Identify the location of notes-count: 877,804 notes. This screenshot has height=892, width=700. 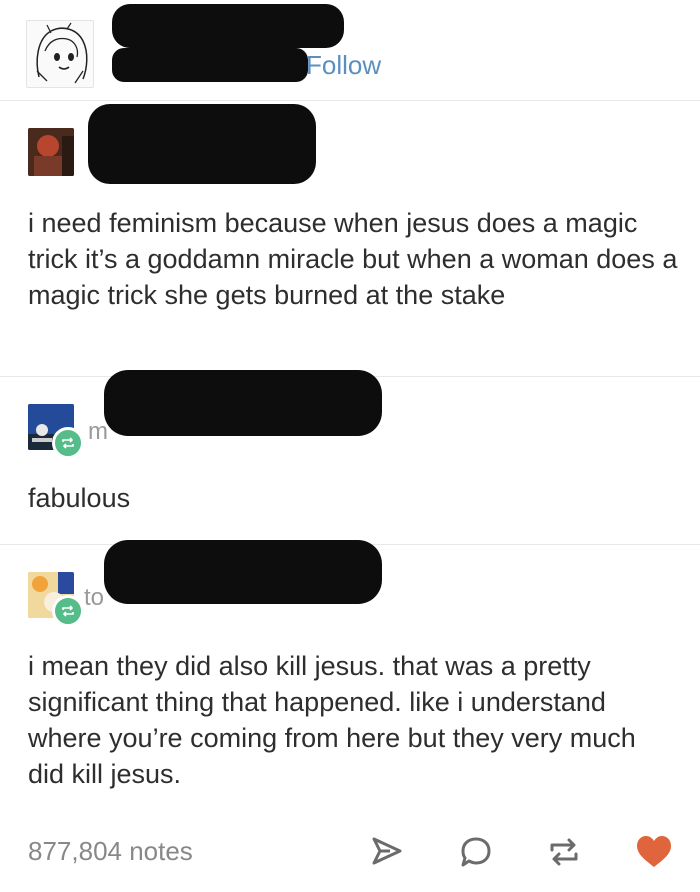
(110, 851).